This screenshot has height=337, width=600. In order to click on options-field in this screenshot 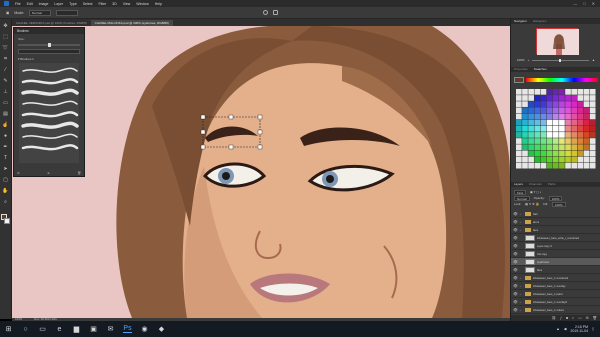, I will do `click(67, 12)`.